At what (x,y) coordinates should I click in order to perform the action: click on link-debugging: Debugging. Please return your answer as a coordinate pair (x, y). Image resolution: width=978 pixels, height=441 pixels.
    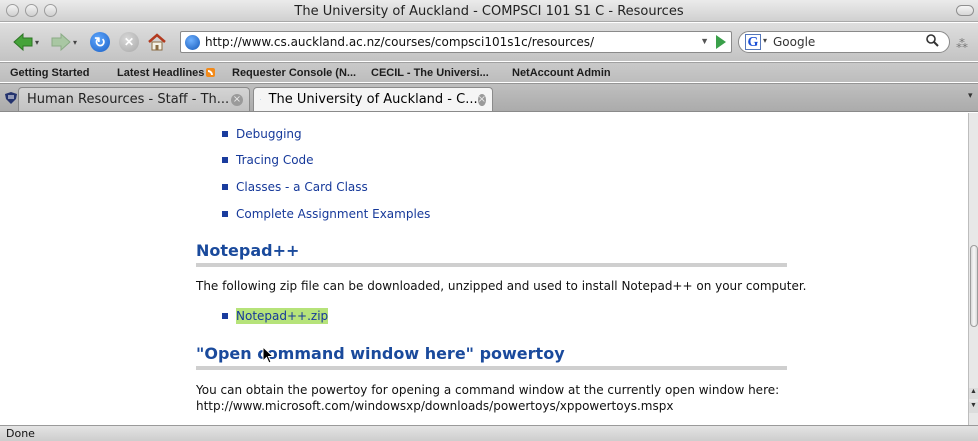
    Looking at the image, I should click on (269, 134).